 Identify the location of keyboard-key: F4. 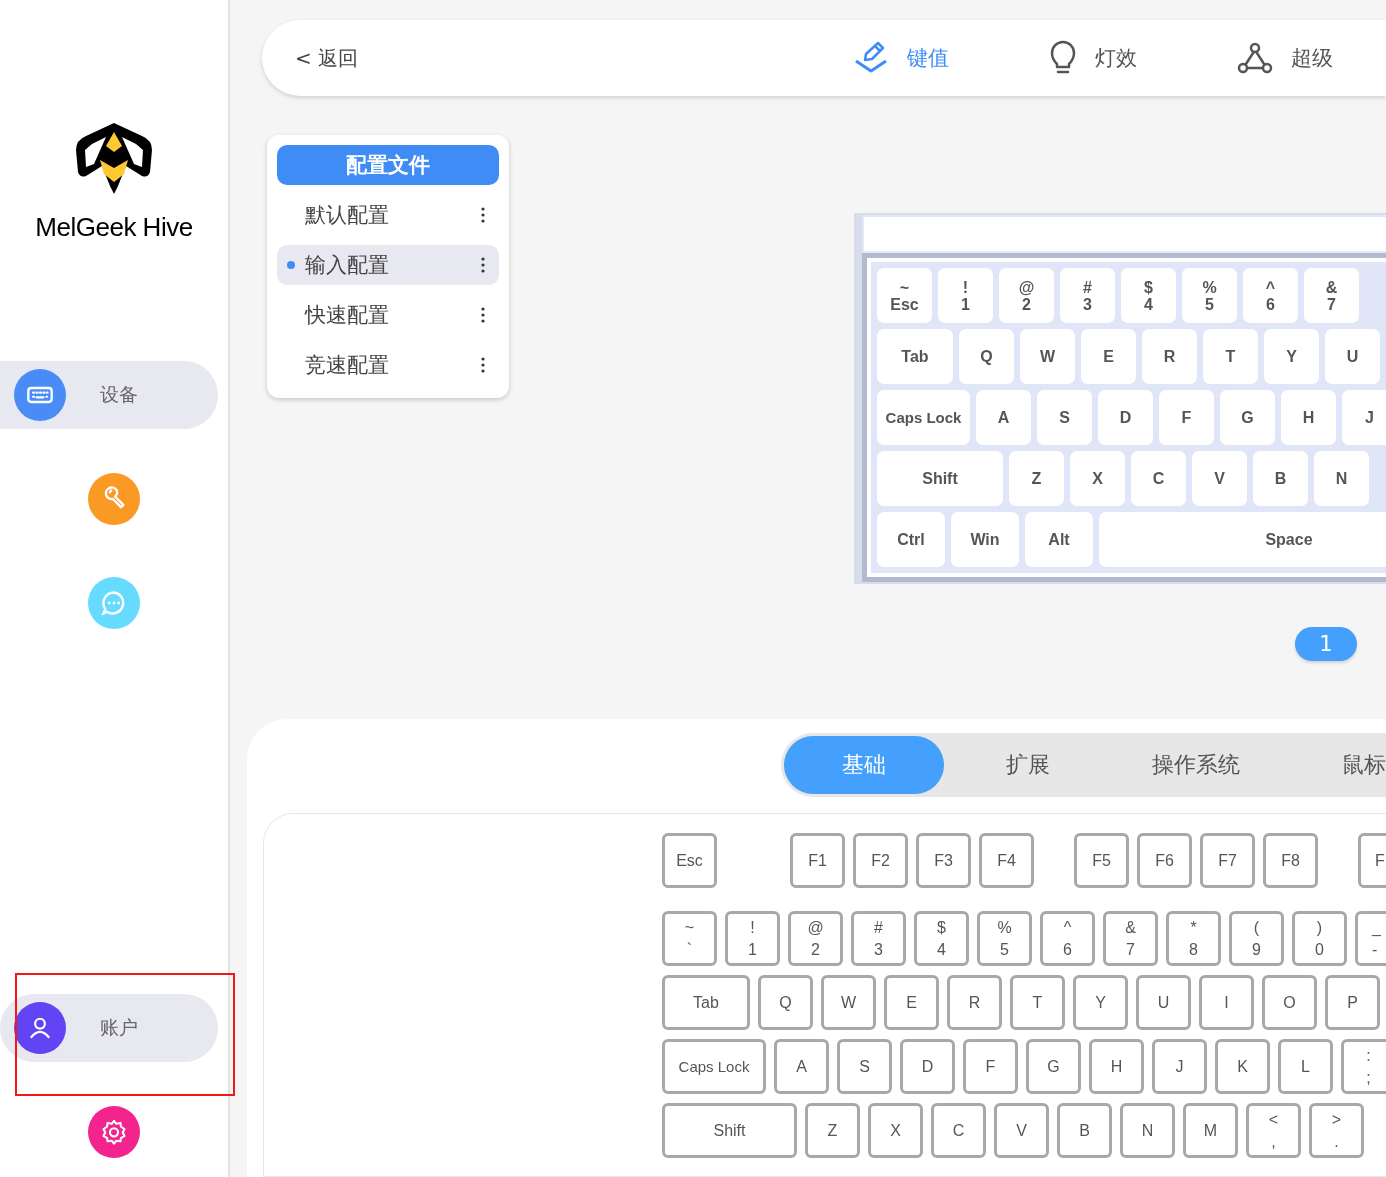
(1006, 860).